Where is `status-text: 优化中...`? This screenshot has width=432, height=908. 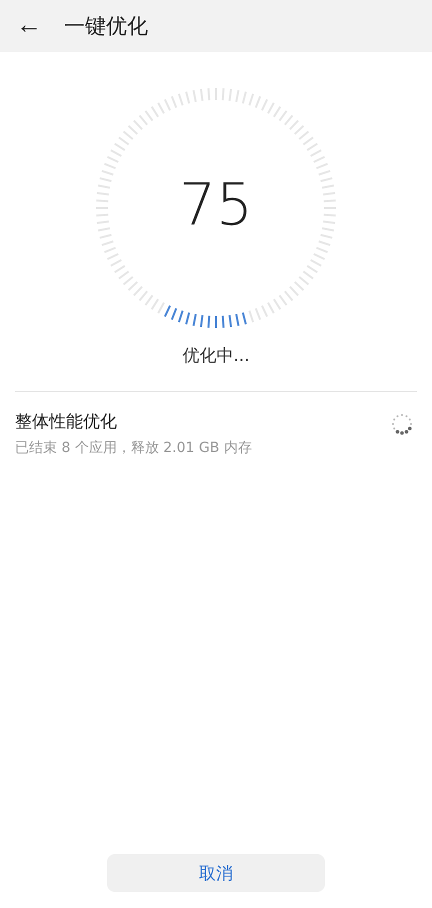
status-text: 优化中... is located at coordinates (216, 356).